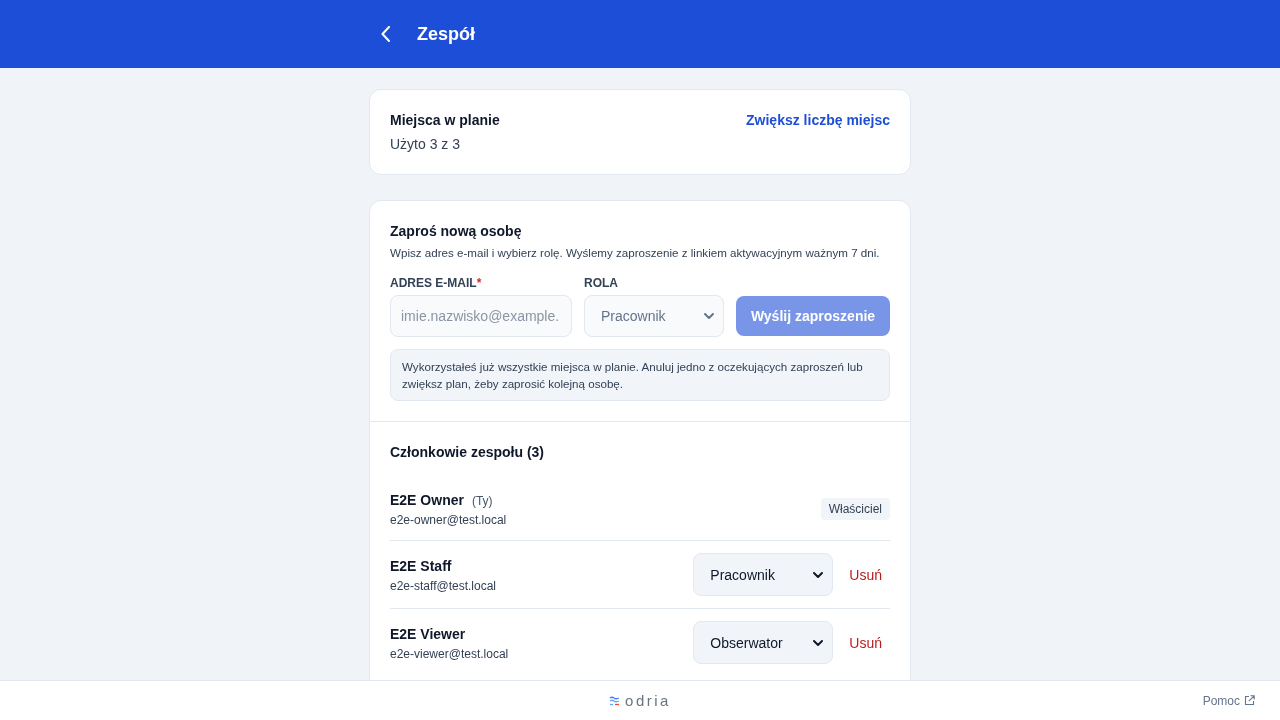 The image size is (1280, 720). What do you see at coordinates (763, 574) in the screenshot?
I see `role-select: Pracownik` at bounding box center [763, 574].